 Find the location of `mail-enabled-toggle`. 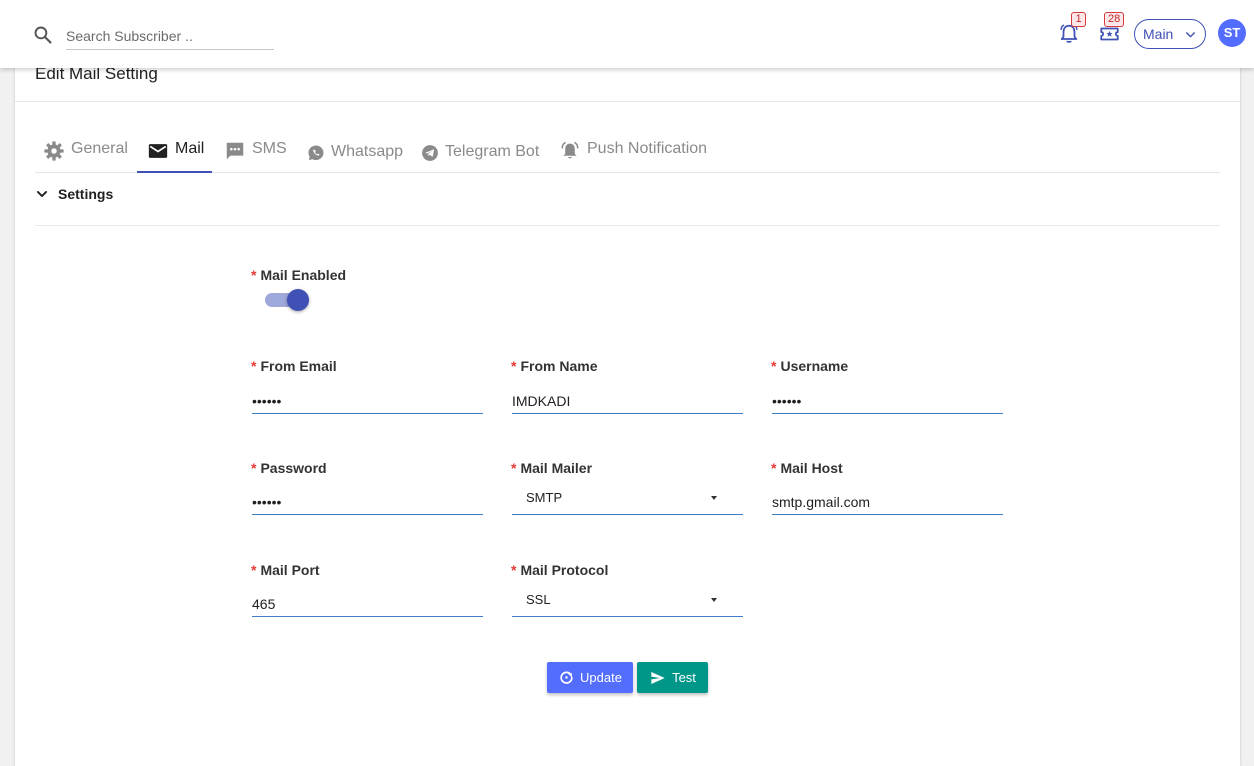

mail-enabled-toggle is located at coordinates (288, 300).